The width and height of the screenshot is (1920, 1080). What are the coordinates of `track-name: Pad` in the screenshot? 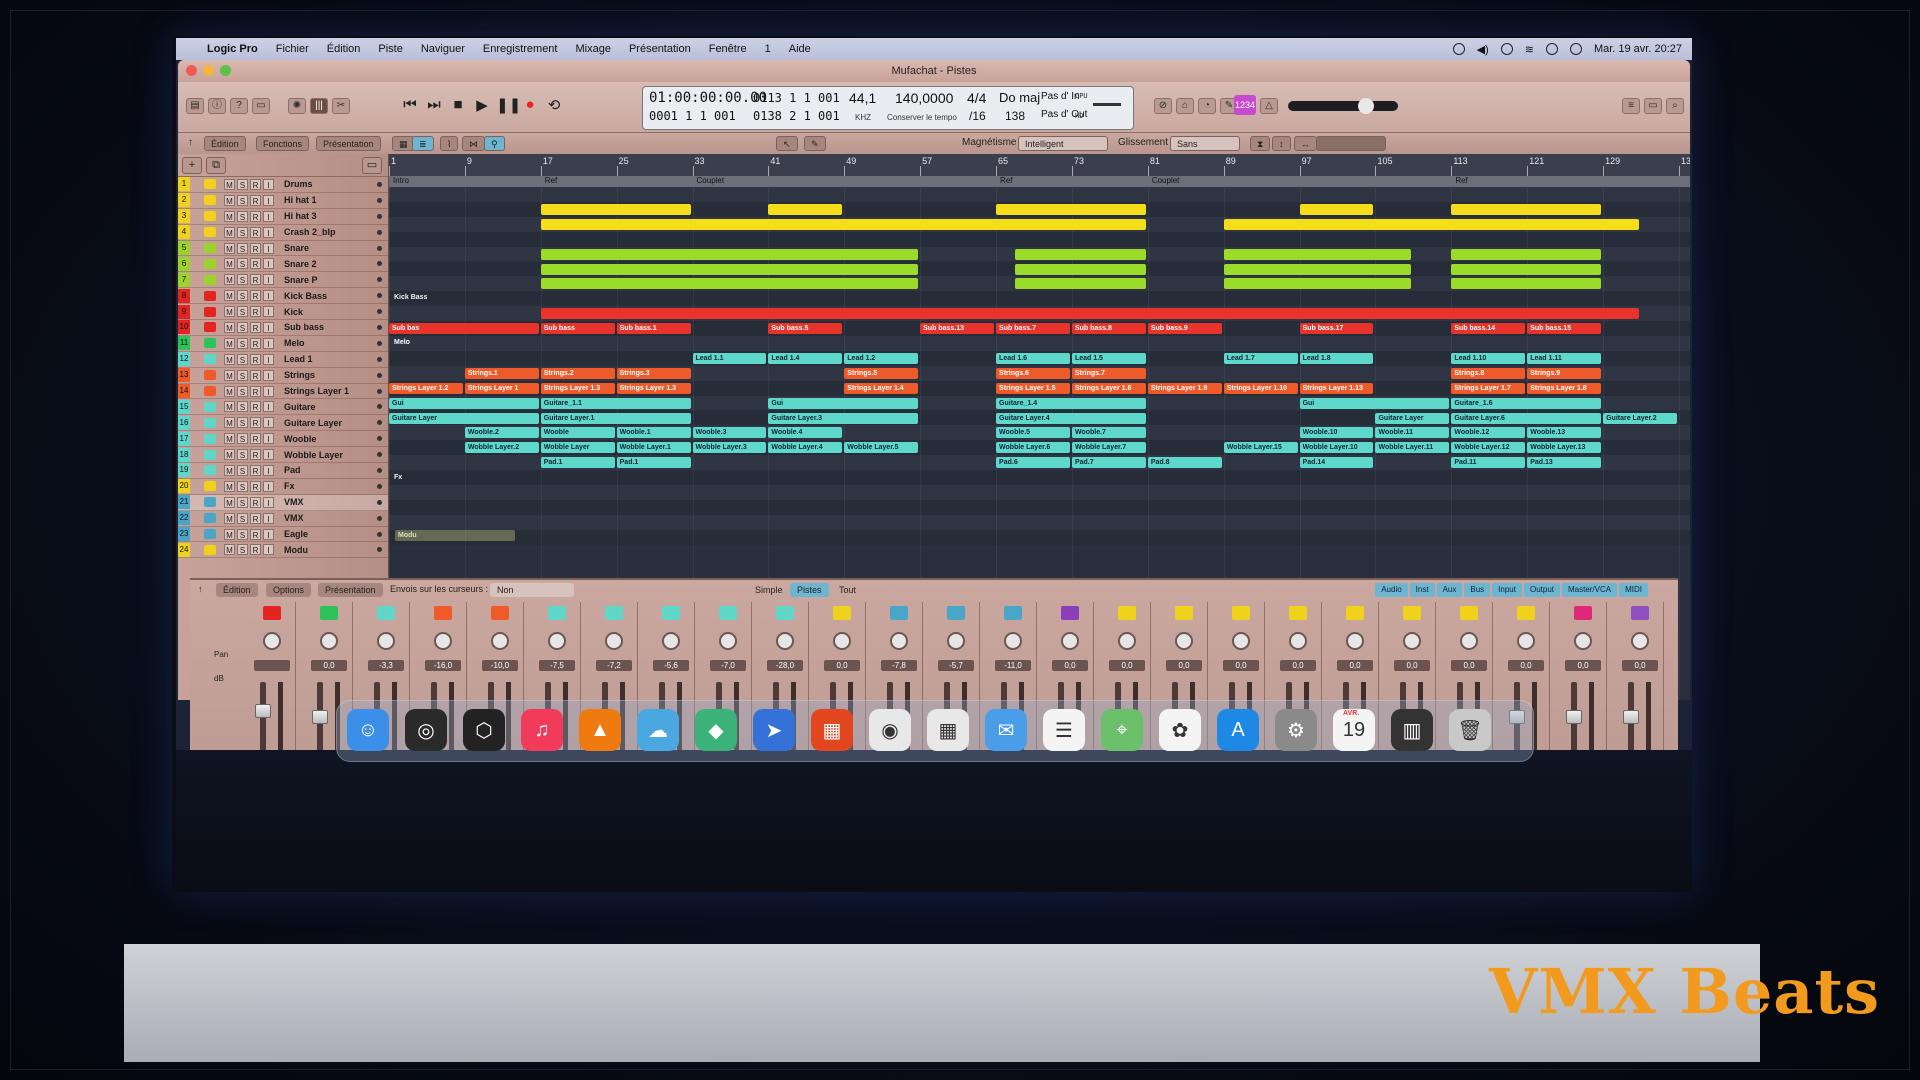 It's located at (324, 470).